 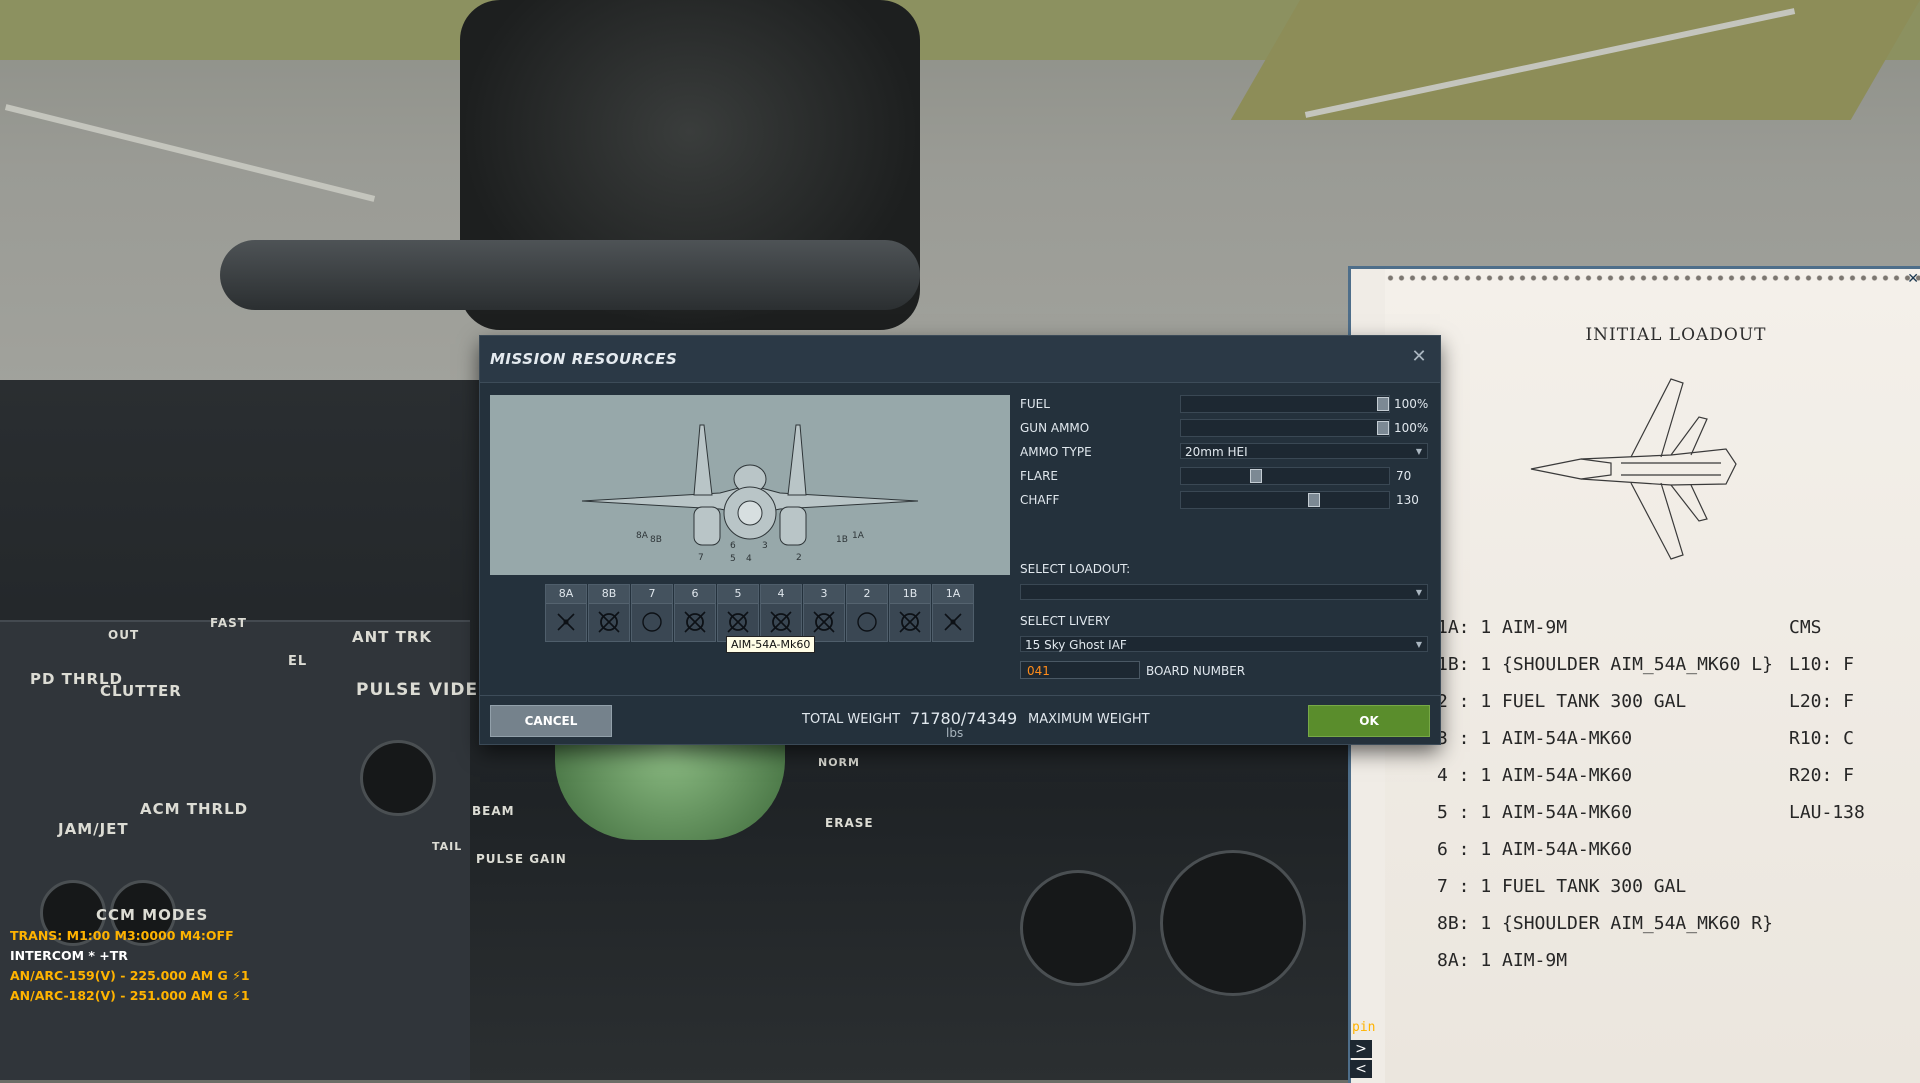 I want to click on dialog-title: MISSION RESOURCES, so click(x=584, y=359).